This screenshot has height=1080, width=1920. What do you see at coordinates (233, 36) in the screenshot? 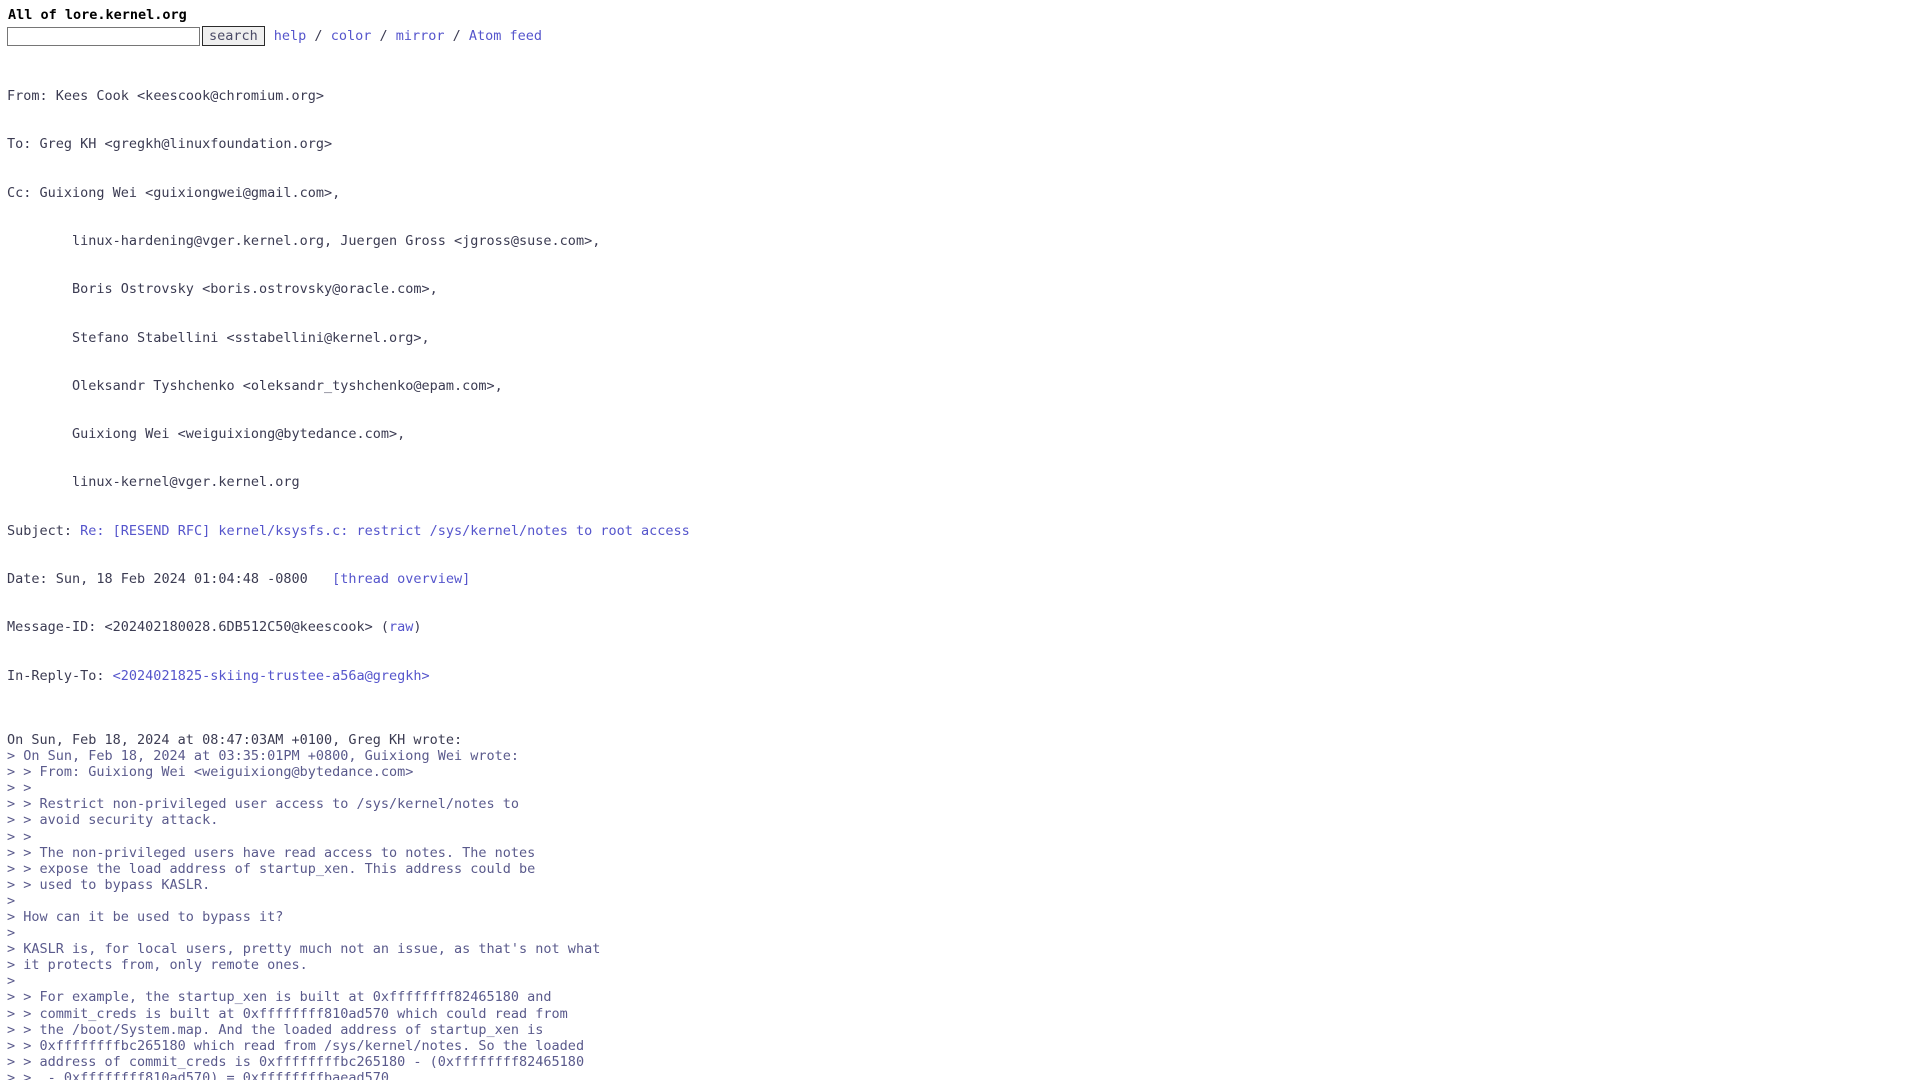
I see `search-button: search` at bounding box center [233, 36].